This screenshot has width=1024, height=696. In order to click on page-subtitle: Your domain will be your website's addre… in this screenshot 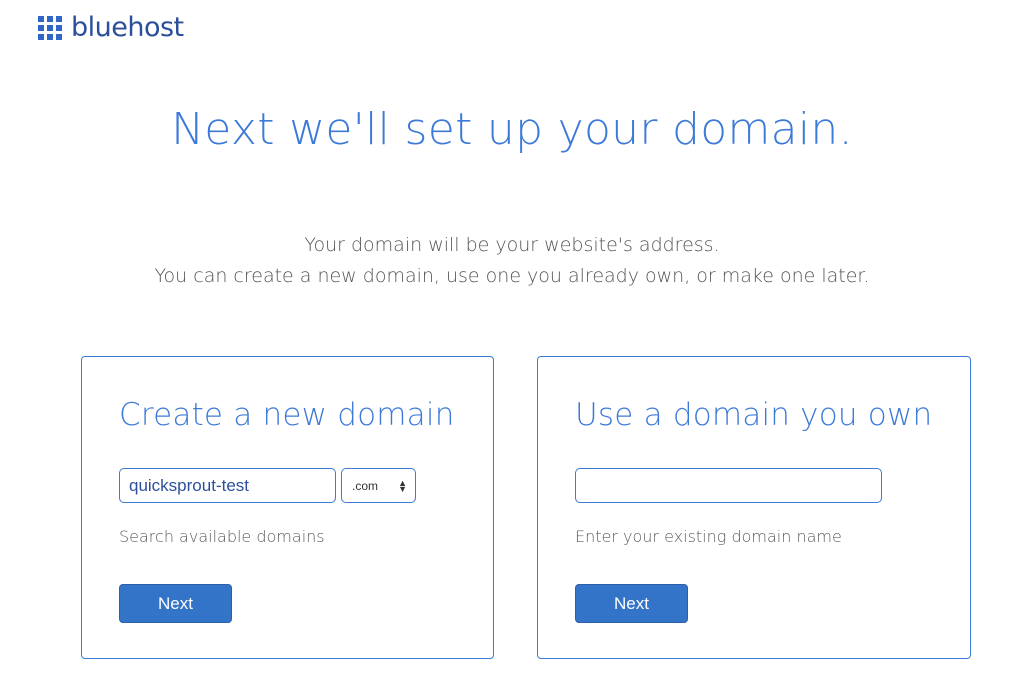, I will do `click(512, 261)`.